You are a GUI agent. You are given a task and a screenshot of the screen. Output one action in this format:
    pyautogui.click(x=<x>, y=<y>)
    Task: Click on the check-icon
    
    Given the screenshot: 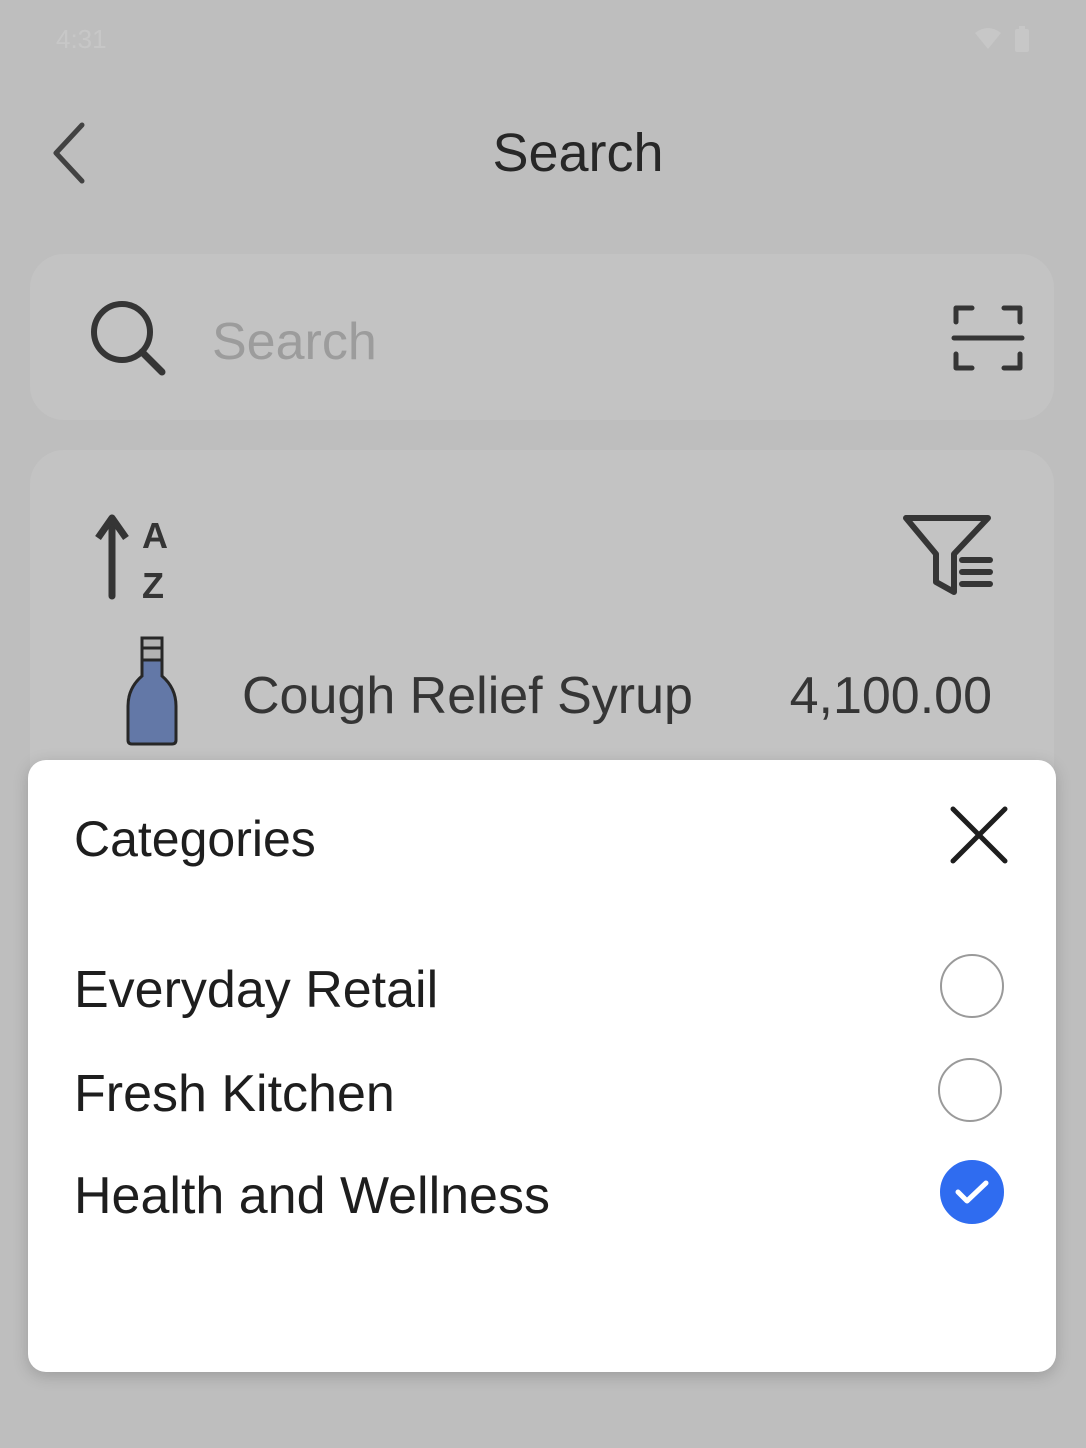 What is the action you would take?
    pyautogui.click(x=972, y=1192)
    